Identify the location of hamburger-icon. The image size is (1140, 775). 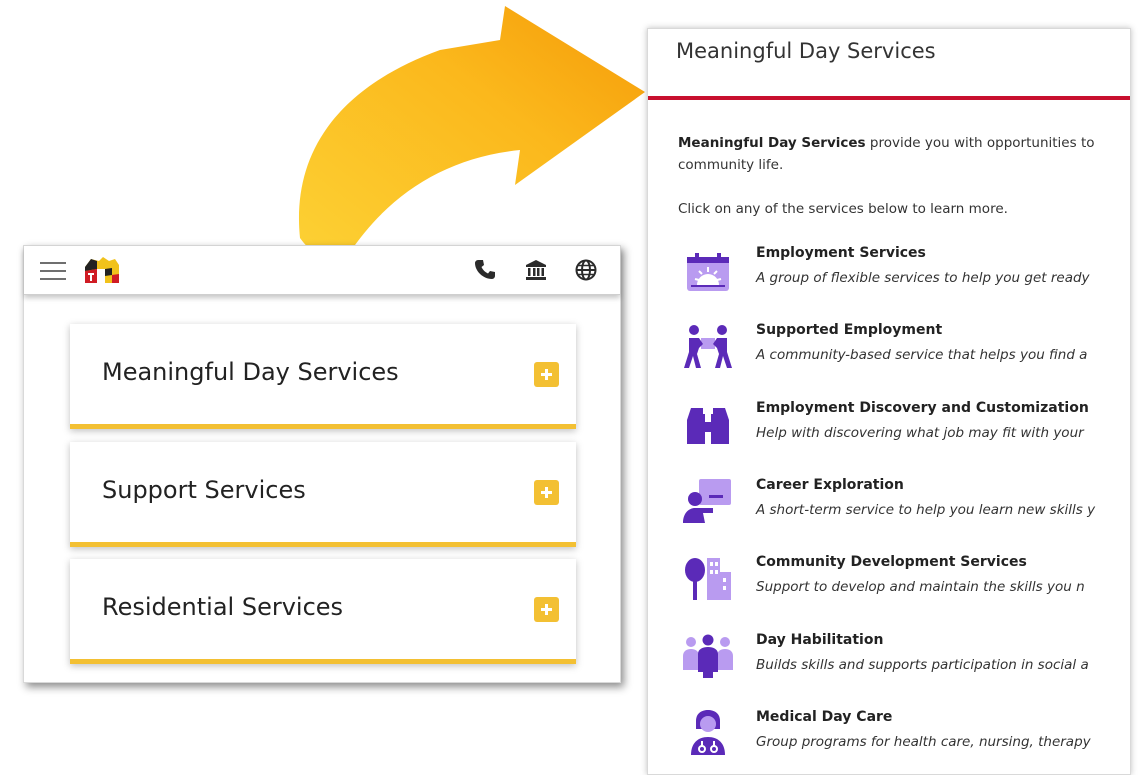
(53, 271).